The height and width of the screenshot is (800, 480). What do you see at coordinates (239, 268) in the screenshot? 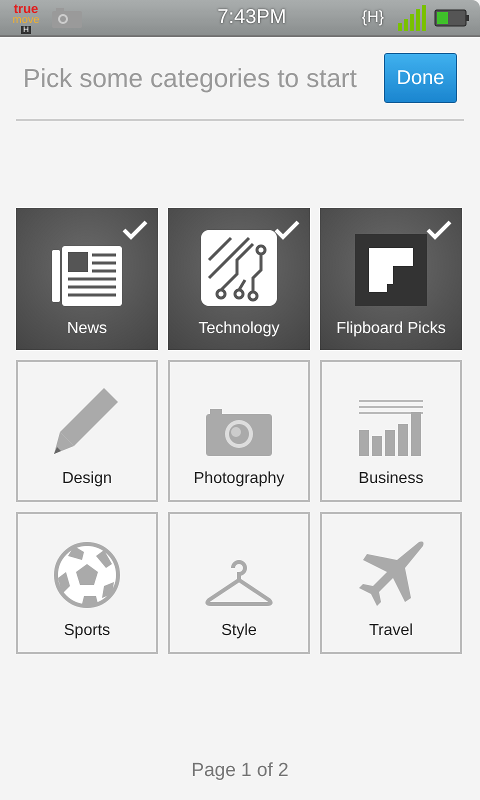
I see `circuit-icon` at bounding box center [239, 268].